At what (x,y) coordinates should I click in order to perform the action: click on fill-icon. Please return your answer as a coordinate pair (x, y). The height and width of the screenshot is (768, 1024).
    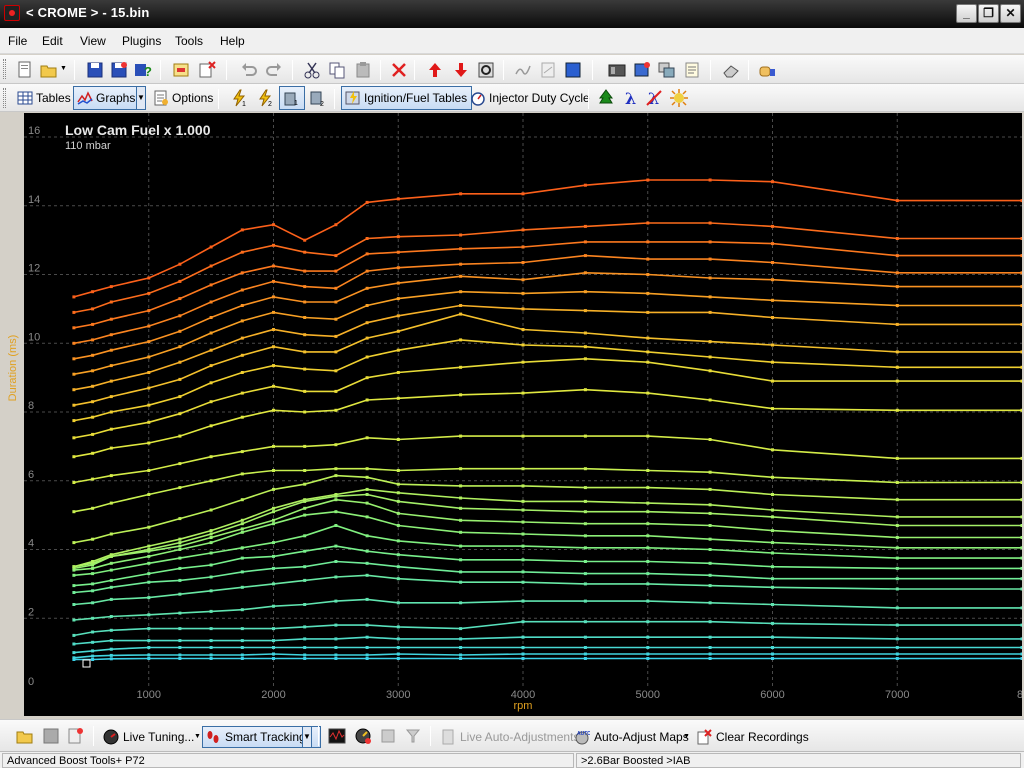
    Looking at the image, I should click on (573, 70).